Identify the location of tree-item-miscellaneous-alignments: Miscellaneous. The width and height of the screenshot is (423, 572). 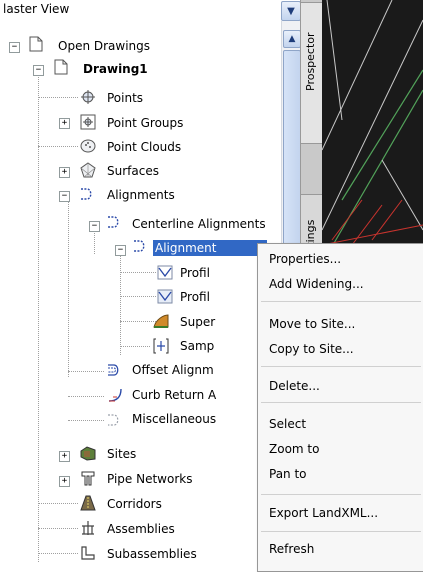
(174, 419).